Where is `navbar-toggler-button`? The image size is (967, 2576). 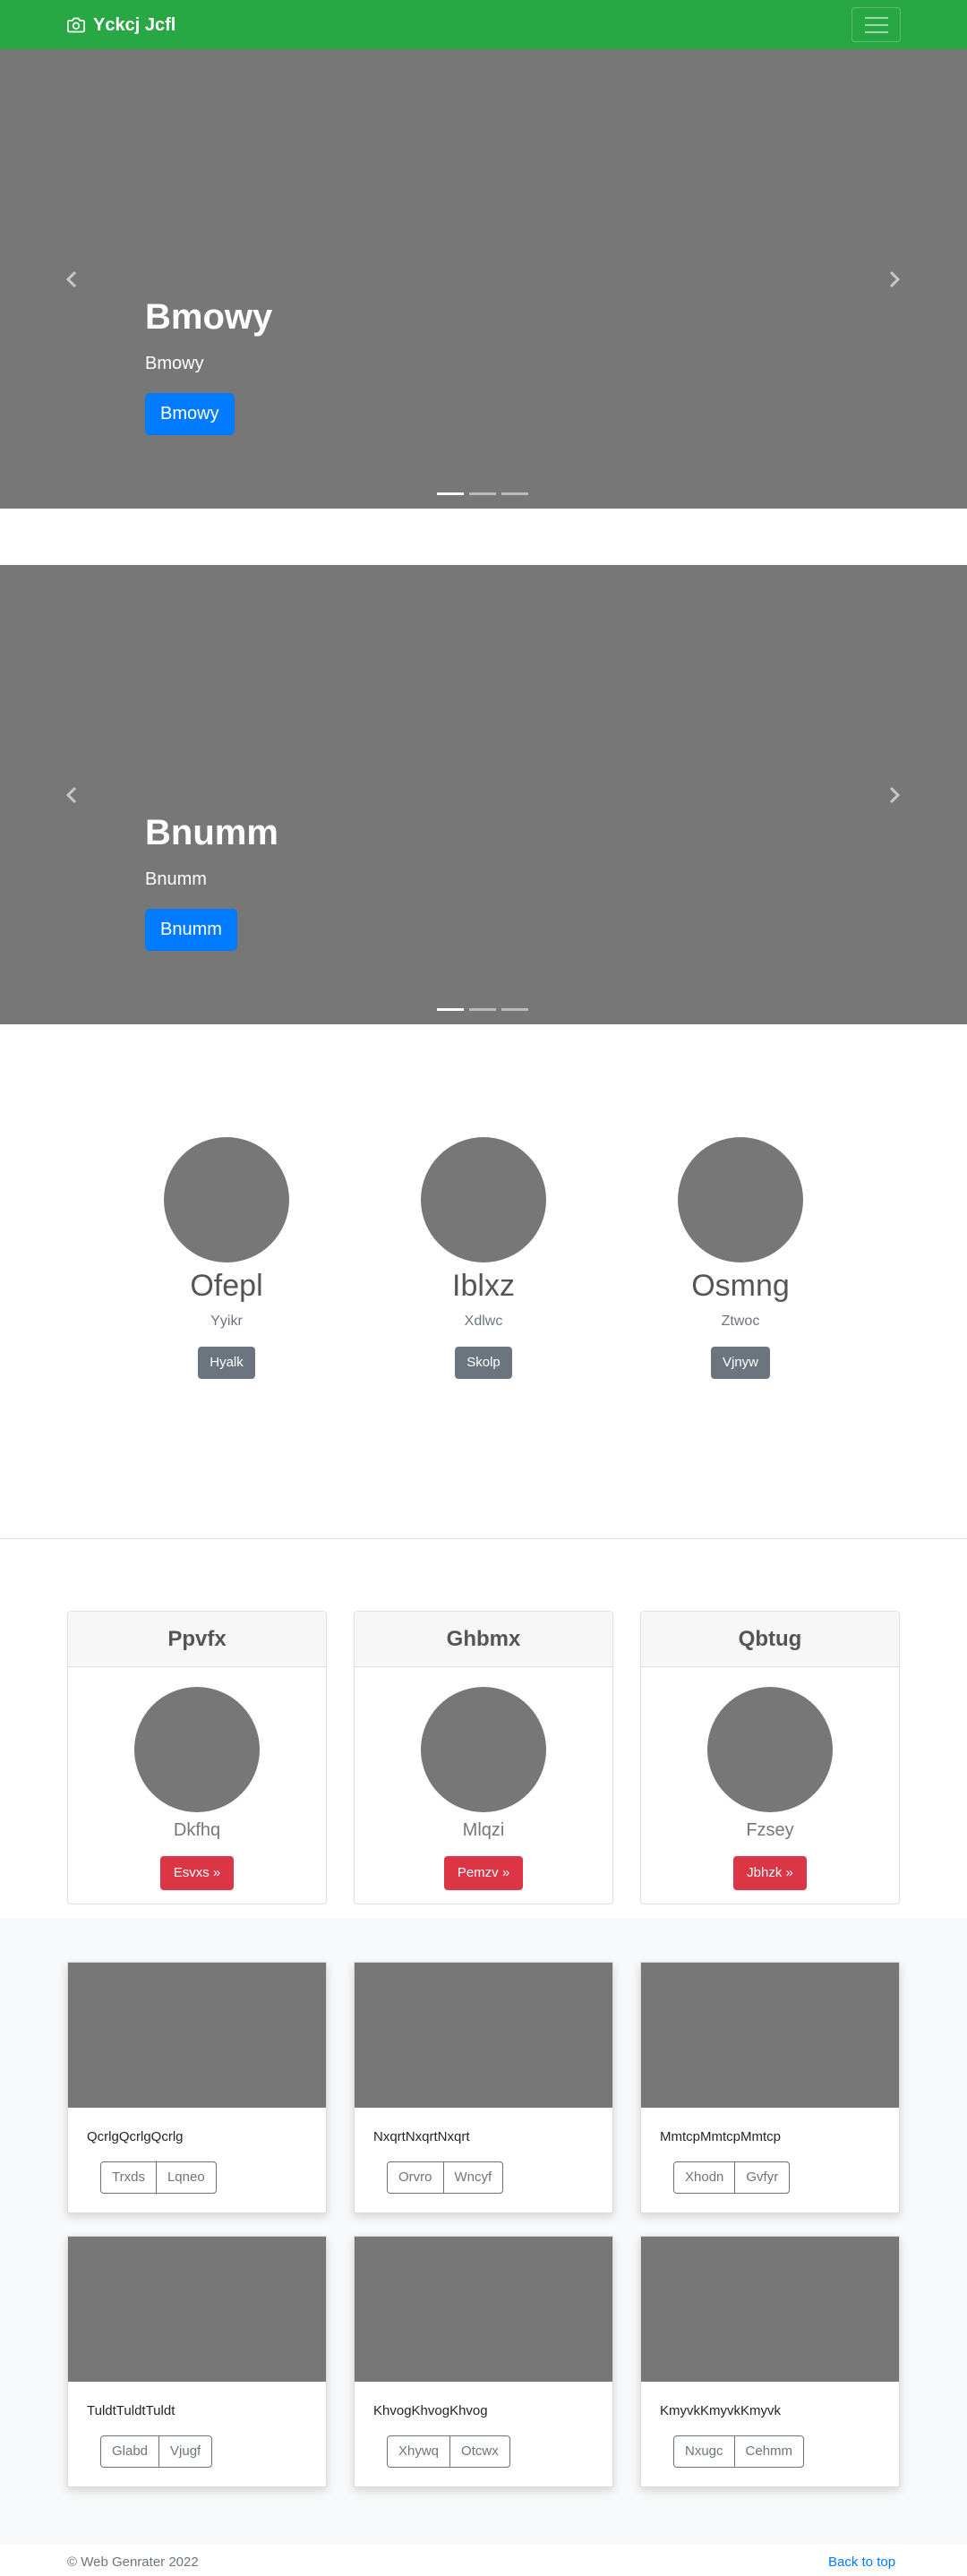
navbar-toggler-button is located at coordinates (876, 24).